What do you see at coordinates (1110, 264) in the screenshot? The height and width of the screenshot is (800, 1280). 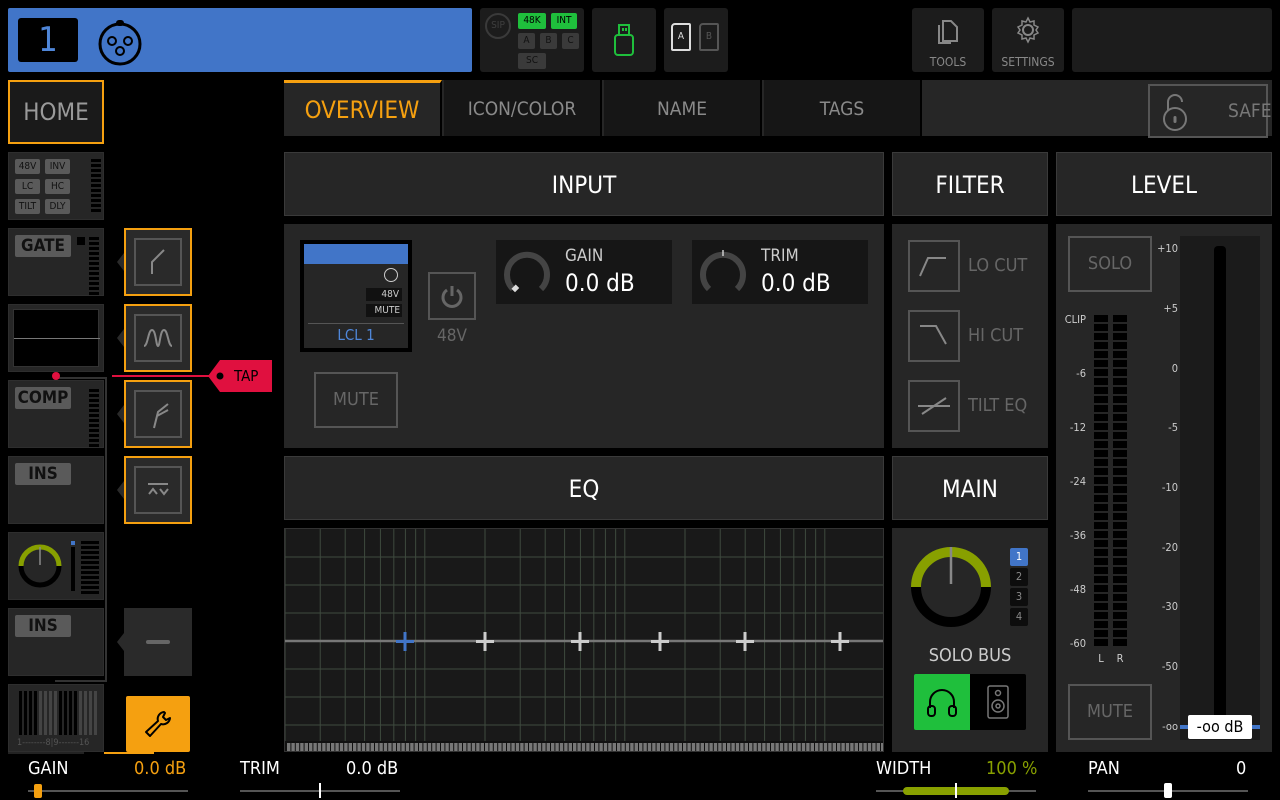 I see `solo-button: SOLO` at bounding box center [1110, 264].